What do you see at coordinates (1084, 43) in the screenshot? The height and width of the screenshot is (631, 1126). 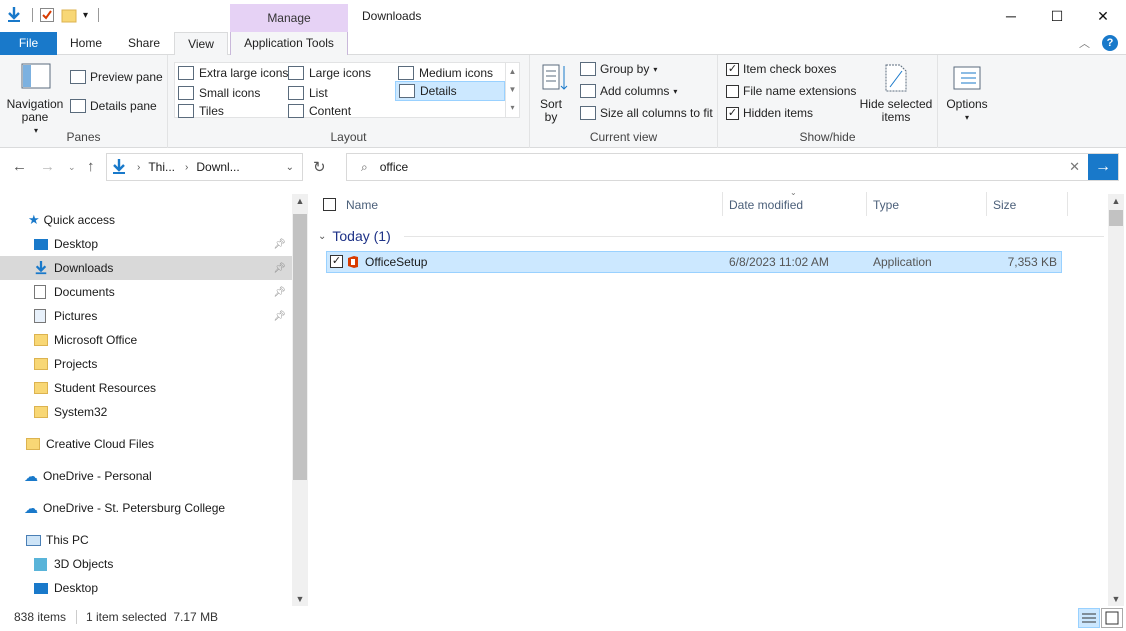 I see `collapse-ribbon-icon: ︿` at bounding box center [1084, 43].